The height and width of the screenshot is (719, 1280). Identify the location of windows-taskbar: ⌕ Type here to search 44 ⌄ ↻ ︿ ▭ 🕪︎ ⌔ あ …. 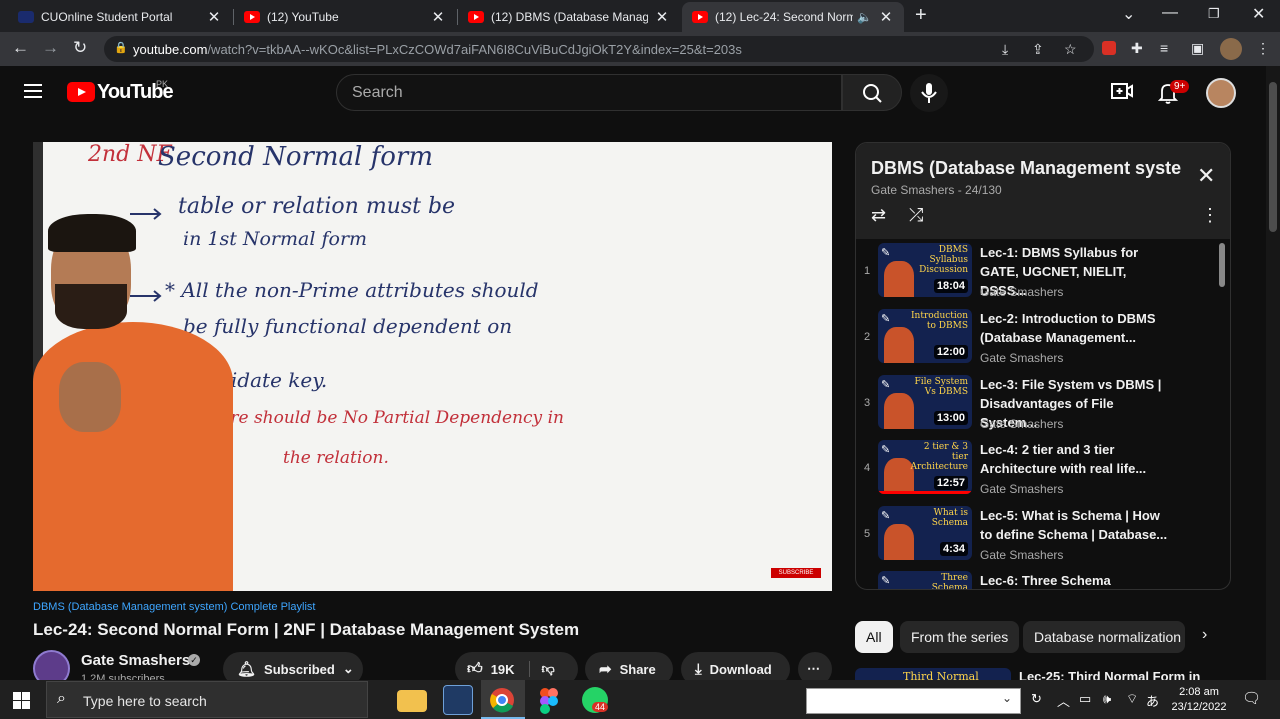
(640, 699).